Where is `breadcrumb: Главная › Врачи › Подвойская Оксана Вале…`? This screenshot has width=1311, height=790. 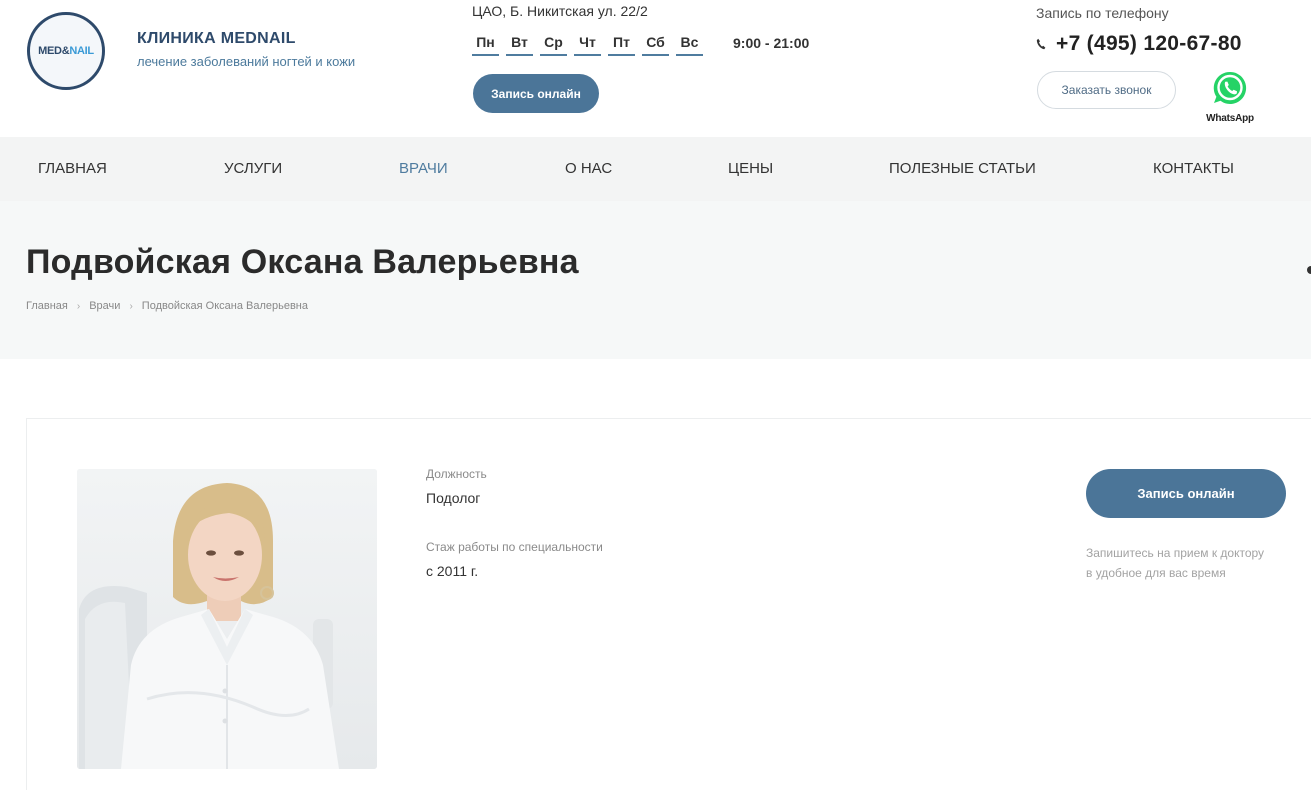 breadcrumb: Главная › Врачи › Подвойская Оксана Вале… is located at coordinates (167, 306).